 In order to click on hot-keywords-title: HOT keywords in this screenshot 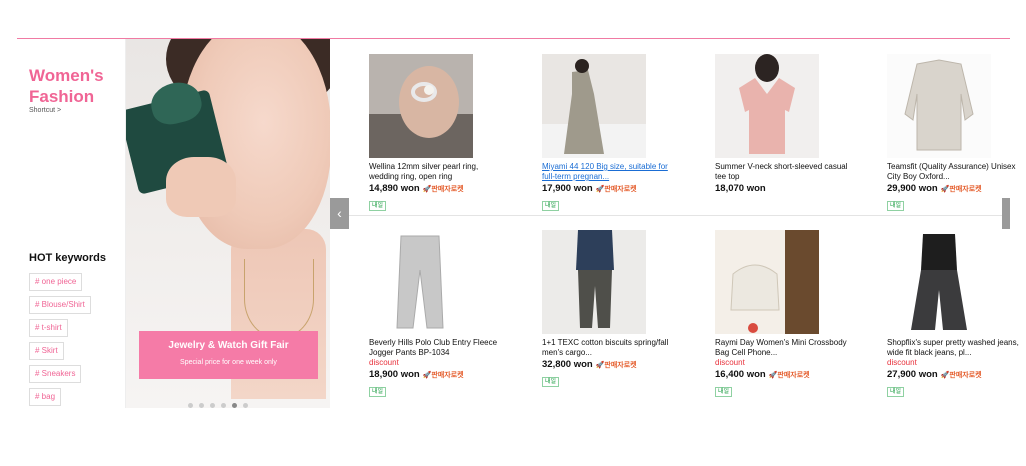, I will do `click(68, 258)`.